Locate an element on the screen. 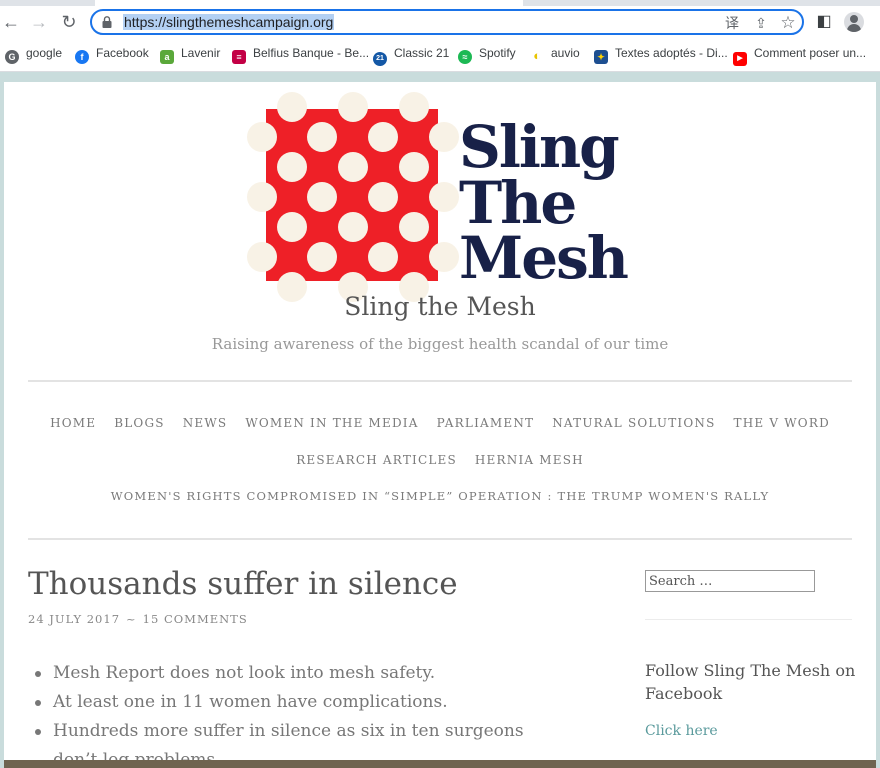 Image resolution: width=880 pixels, height=768 pixels. auvio-icon: ◐ is located at coordinates (537, 56).